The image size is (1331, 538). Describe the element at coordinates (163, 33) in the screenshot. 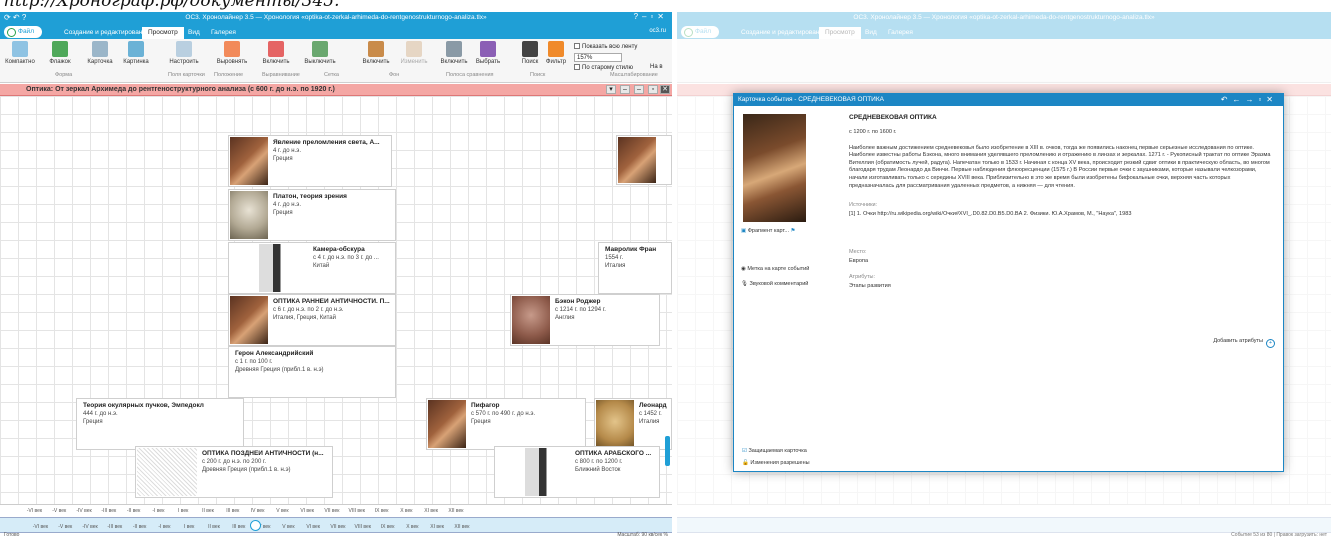

I see `tab-view: Просмотр` at that location.